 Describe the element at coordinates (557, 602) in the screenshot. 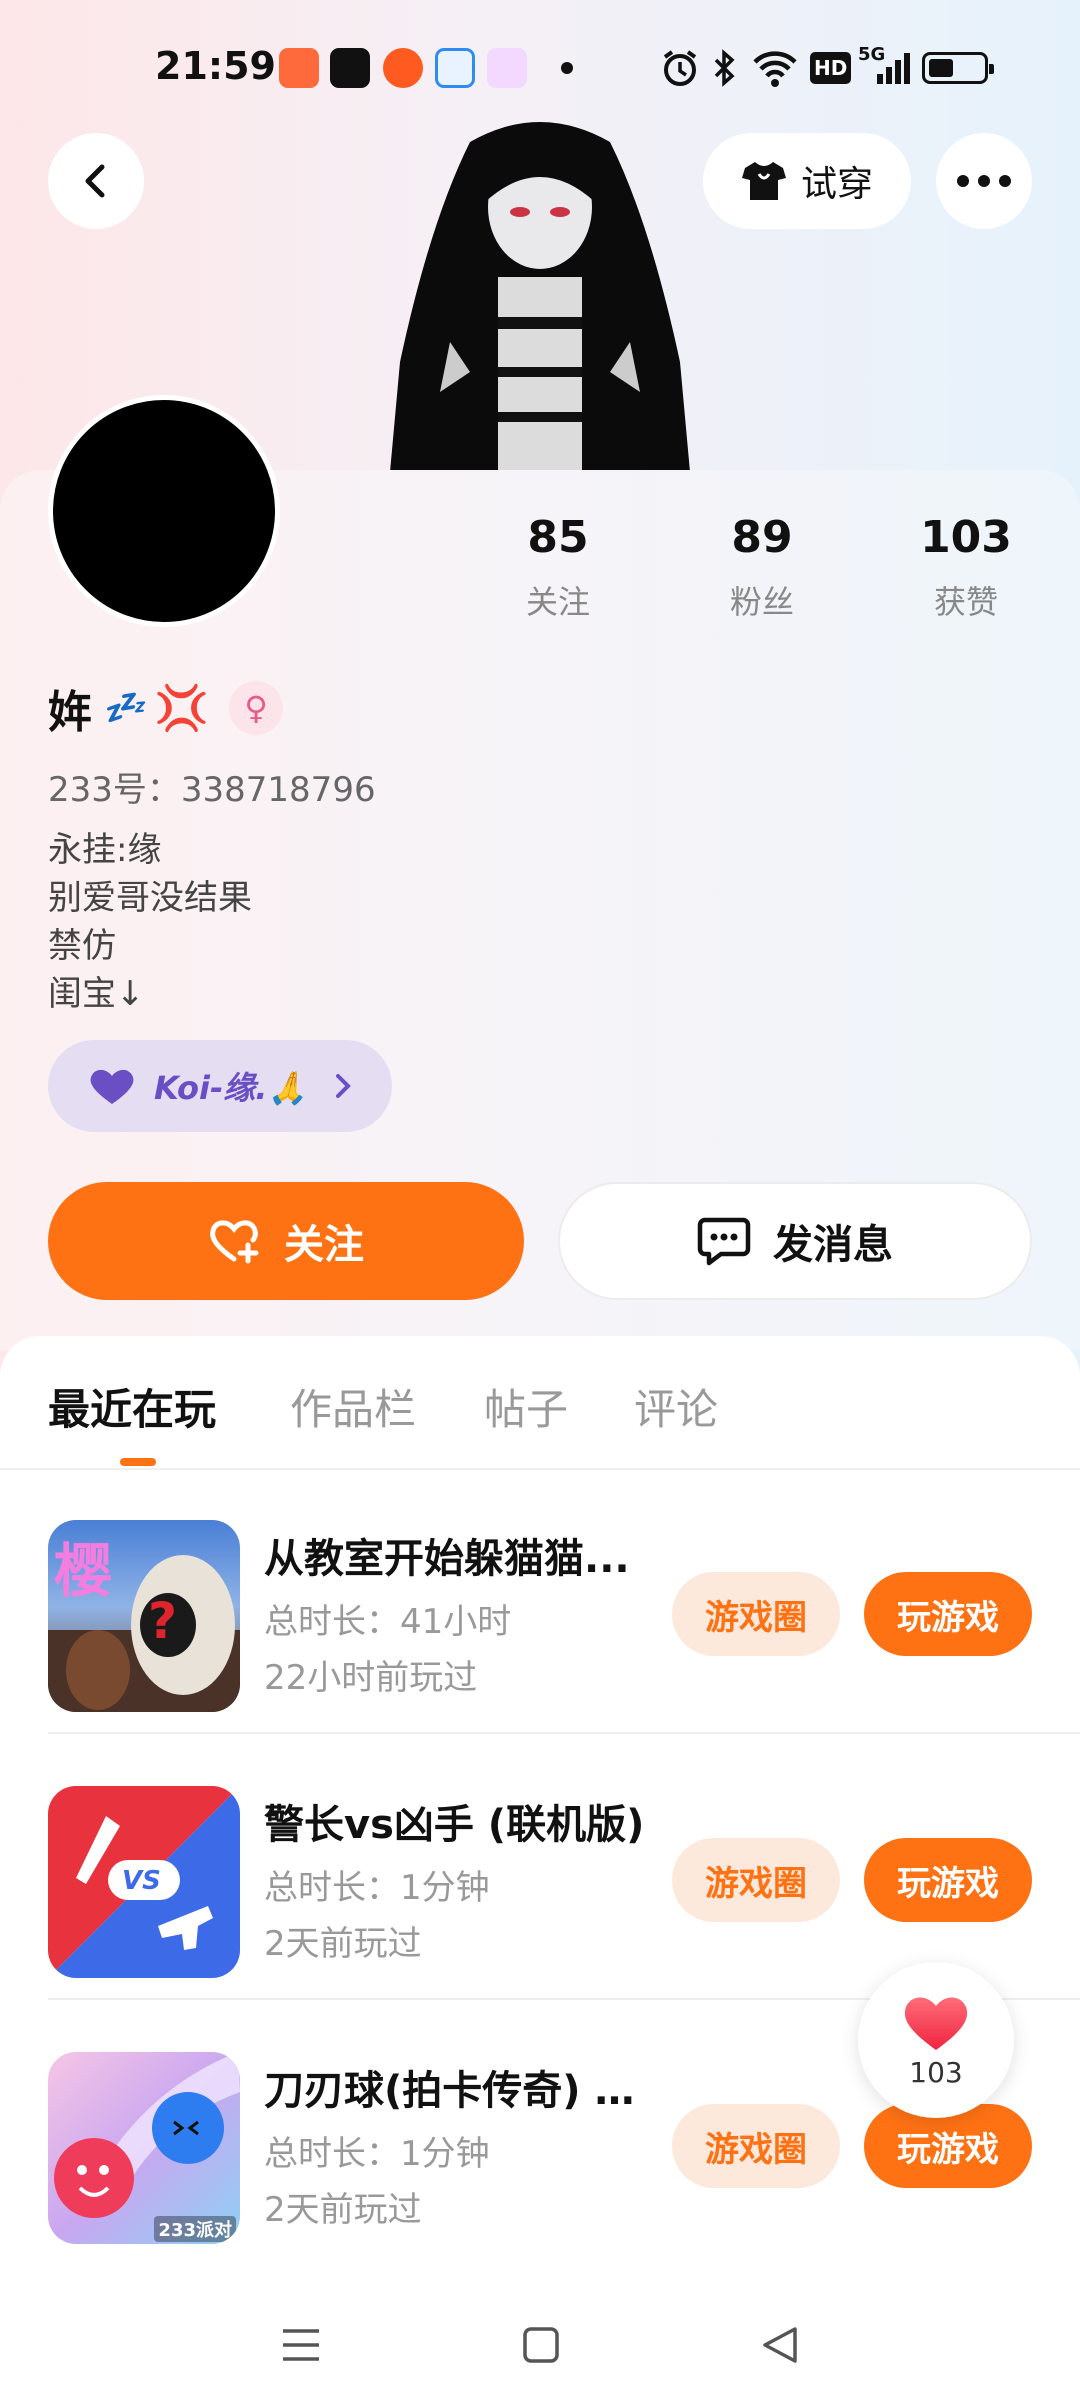

I see `stat-following-label: 关注` at that location.